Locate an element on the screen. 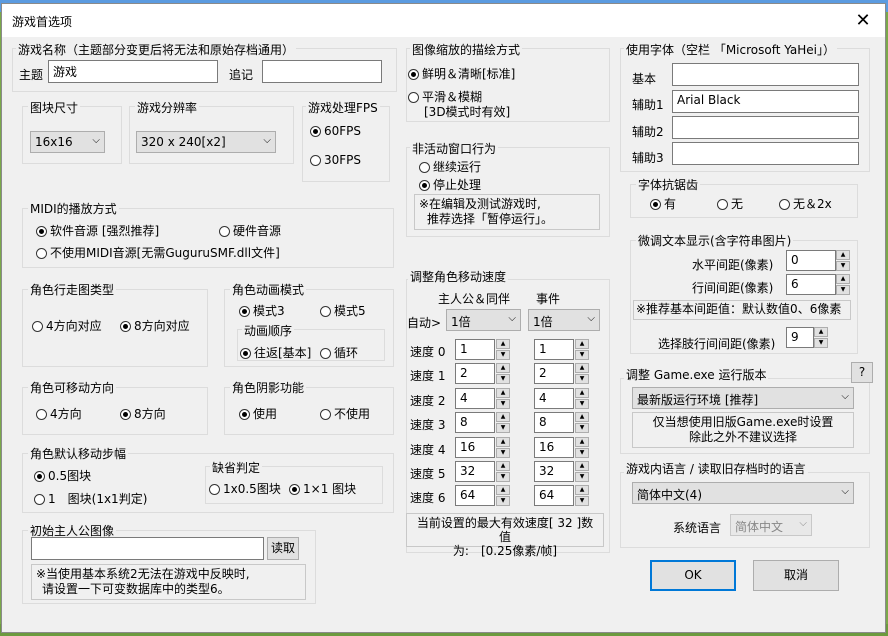 This screenshot has height=636, width=888. hero-speed-0-spinner: 1 ▲ ▼ is located at coordinates (482, 349).